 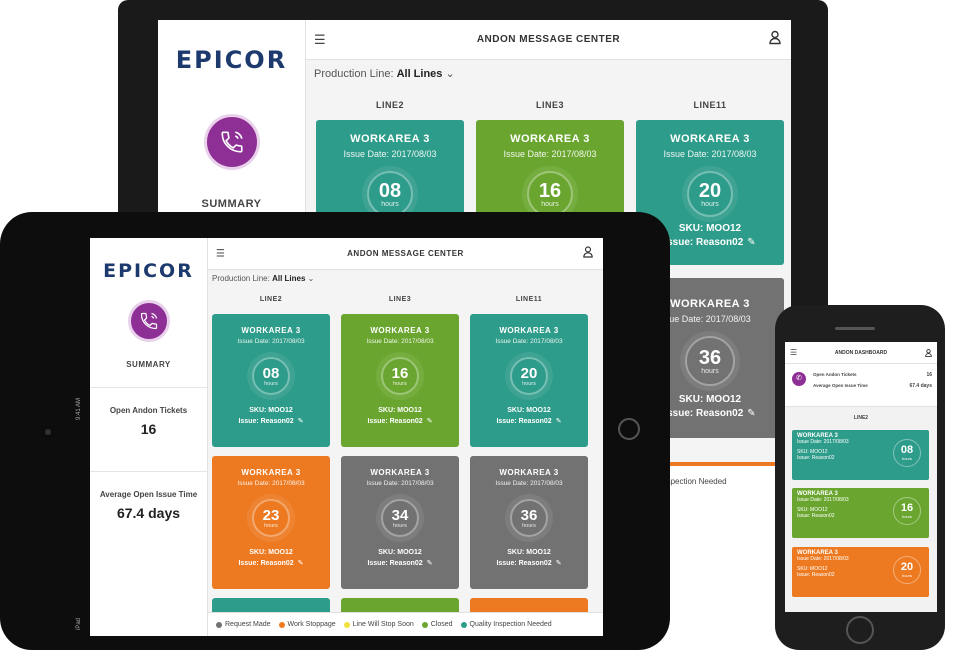 I want to click on epicor-logo: EPICOR, so click(x=231, y=60).